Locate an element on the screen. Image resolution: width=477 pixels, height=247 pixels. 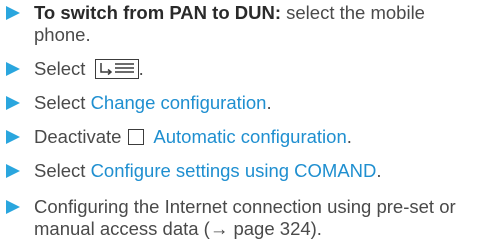
step-text: Select Change configuration. is located at coordinates (235, 103).